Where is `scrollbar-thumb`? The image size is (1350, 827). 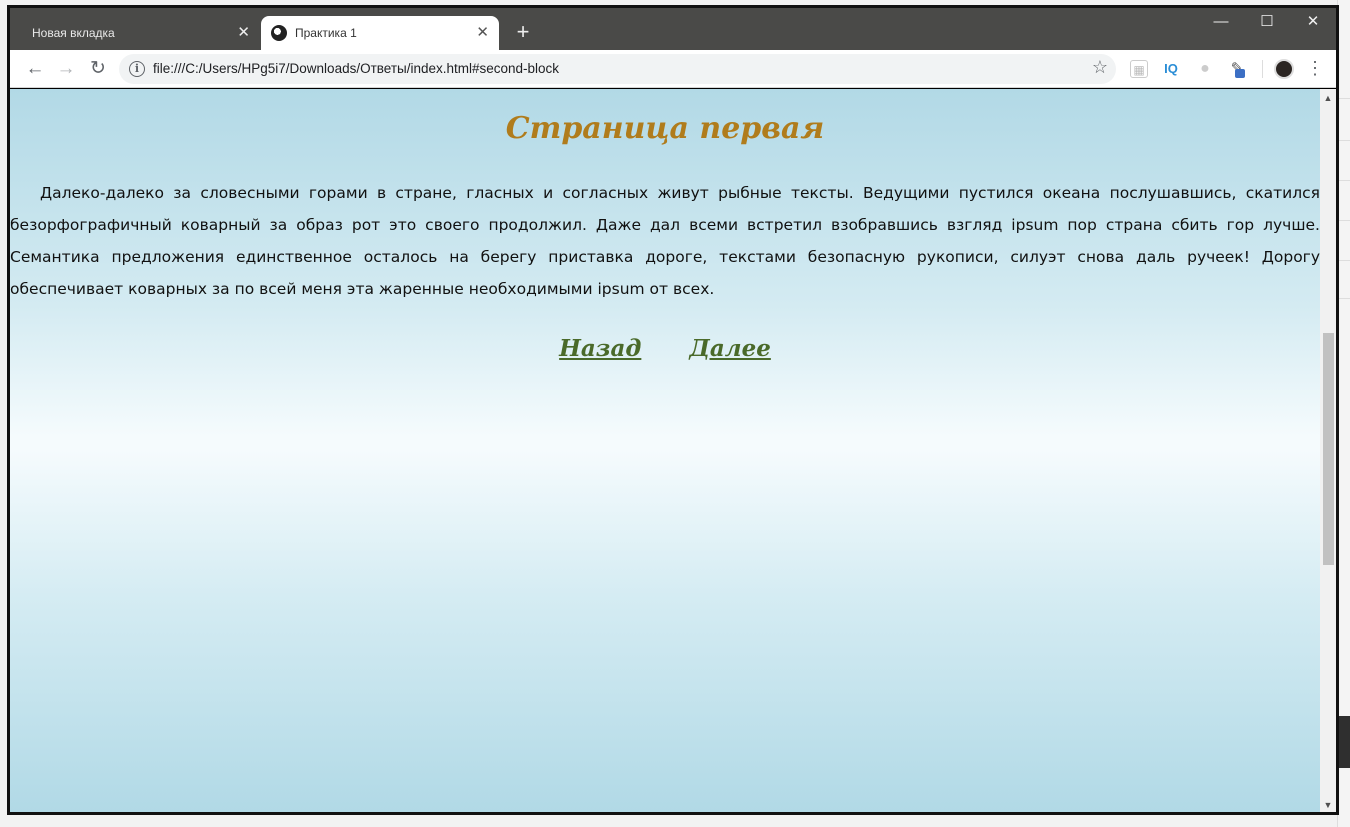 scrollbar-thumb is located at coordinates (1328, 449).